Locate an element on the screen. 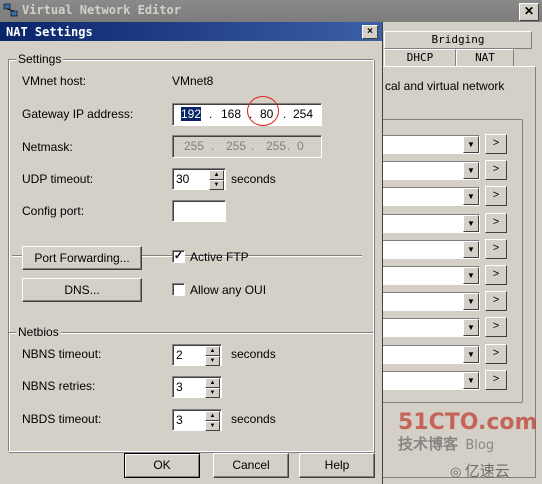  watermark-line3: Blog is located at coordinates (480, 445).